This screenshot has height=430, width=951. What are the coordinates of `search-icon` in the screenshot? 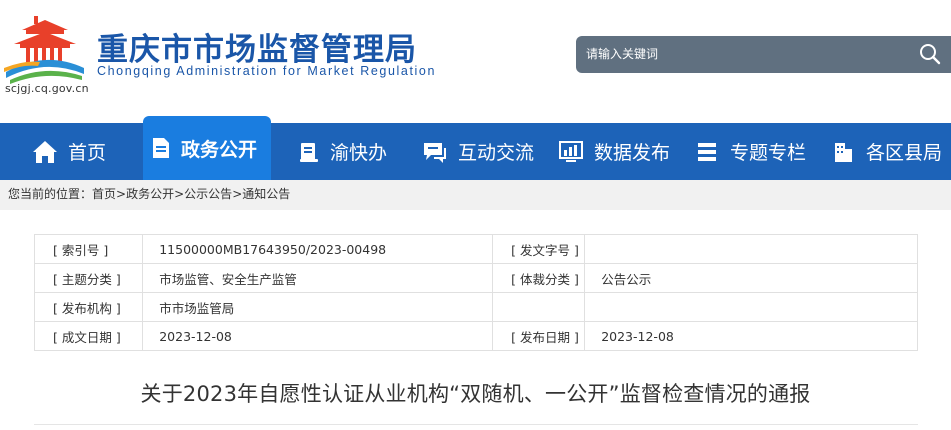 It's located at (930, 54).